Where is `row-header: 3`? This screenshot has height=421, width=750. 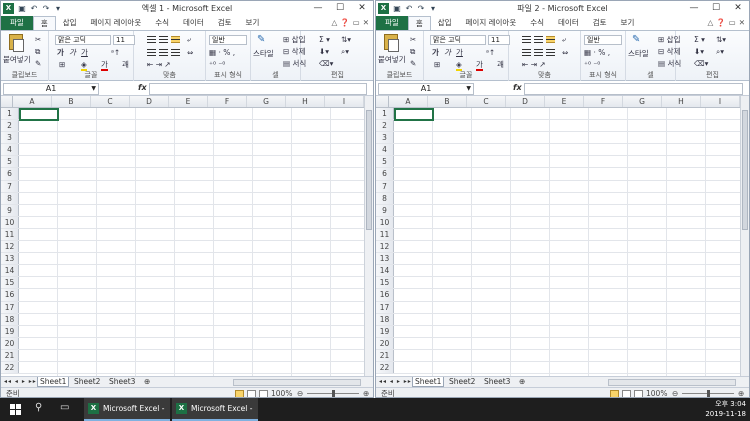 row-header: 3 is located at coordinates (10, 138).